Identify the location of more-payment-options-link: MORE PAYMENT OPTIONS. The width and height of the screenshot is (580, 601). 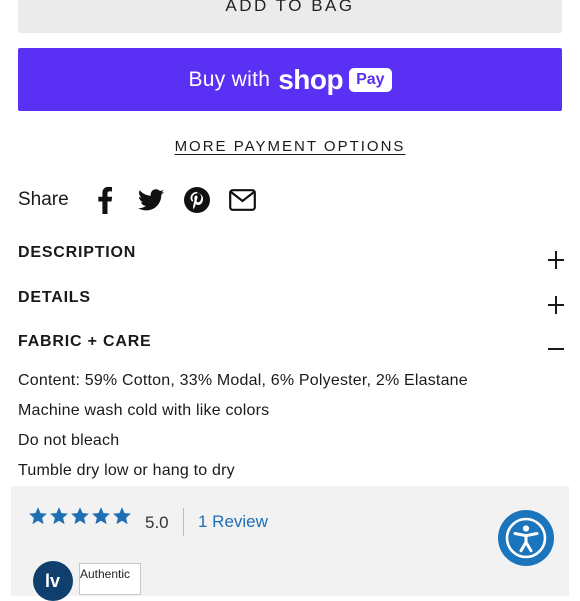
(290, 146).